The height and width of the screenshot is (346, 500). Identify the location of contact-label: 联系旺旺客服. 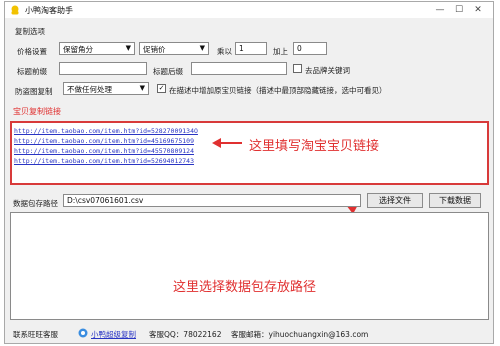
(35, 334).